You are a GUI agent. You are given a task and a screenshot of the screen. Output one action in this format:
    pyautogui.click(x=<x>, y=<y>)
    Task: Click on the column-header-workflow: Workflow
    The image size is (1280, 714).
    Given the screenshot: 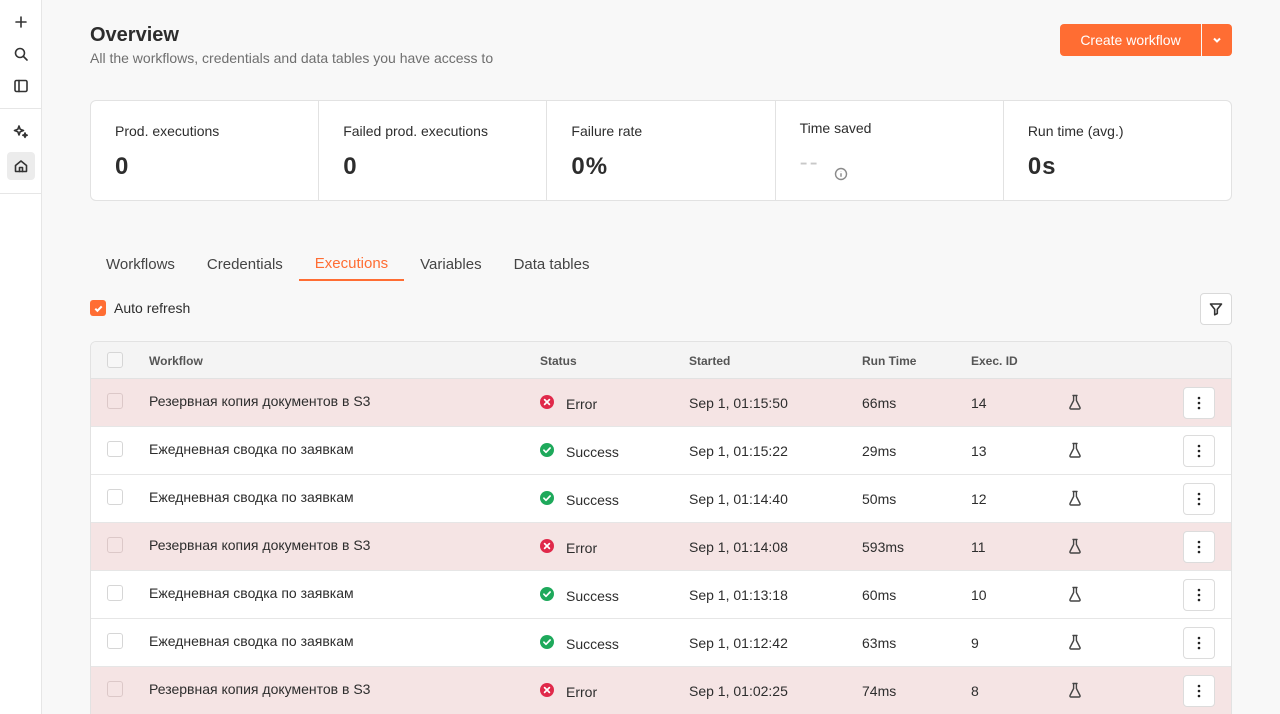 What is the action you would take?
    pyautogui.click(x=176, y=361)
    